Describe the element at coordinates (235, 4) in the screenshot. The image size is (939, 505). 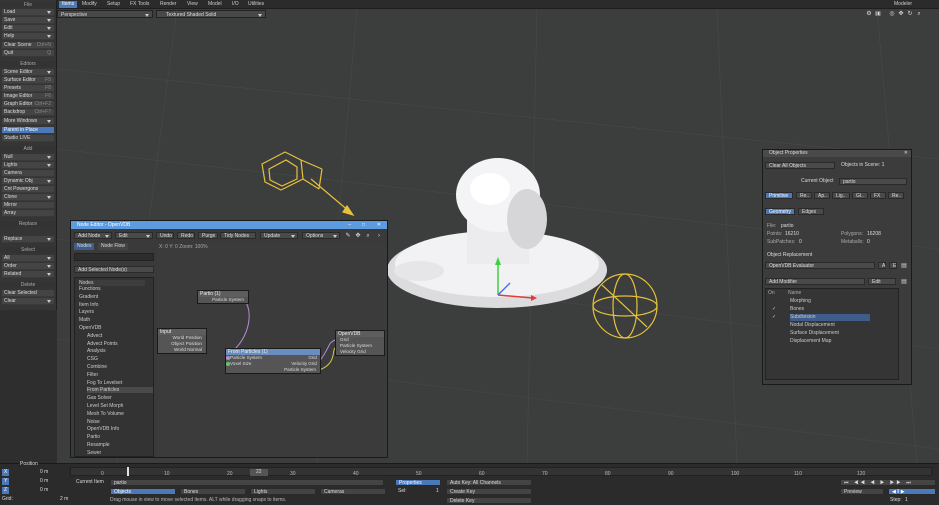
I see `tab-io: I/O` at that location.